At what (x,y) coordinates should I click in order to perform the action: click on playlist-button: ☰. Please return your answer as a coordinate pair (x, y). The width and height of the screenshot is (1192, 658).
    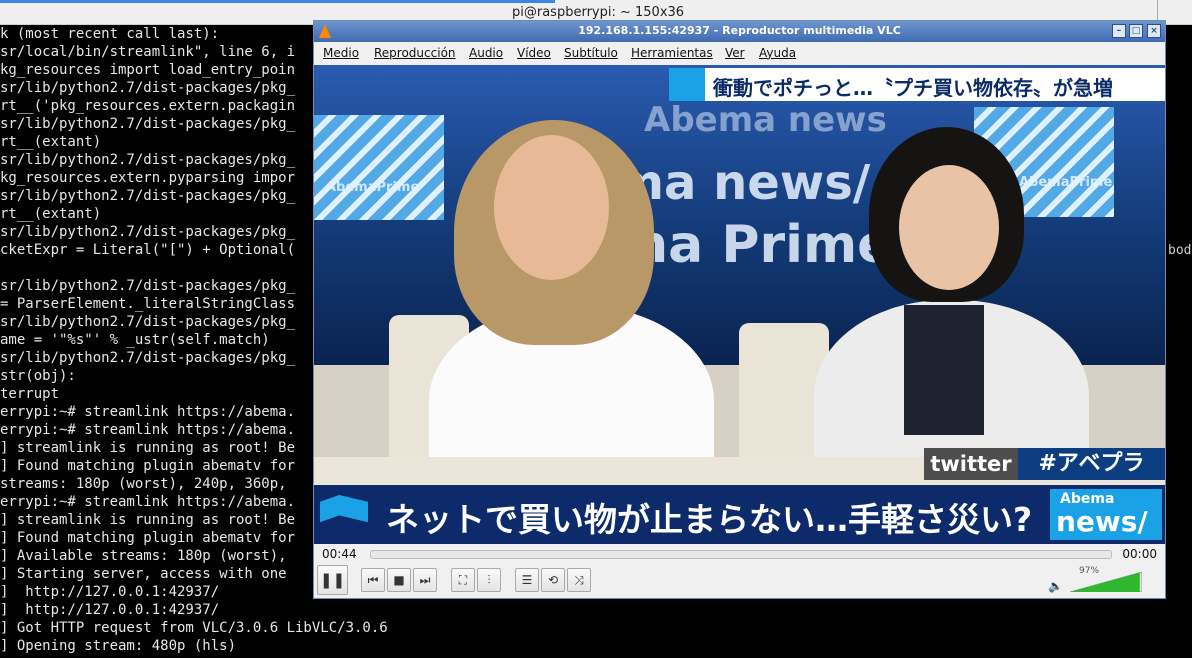
    Looking at the image, I should click on (527, 580).